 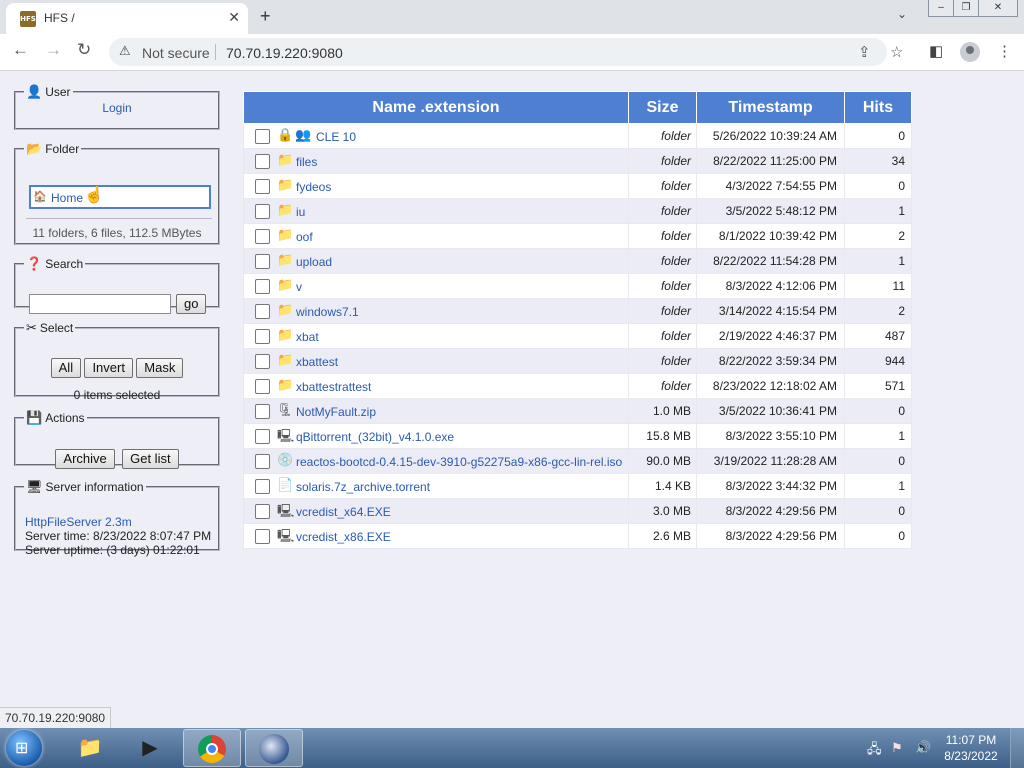 What do you see at coordinates (874, 751) in the screenshot?
I see `network-tray-icon: 🖧` at bounding box center [874, 751].